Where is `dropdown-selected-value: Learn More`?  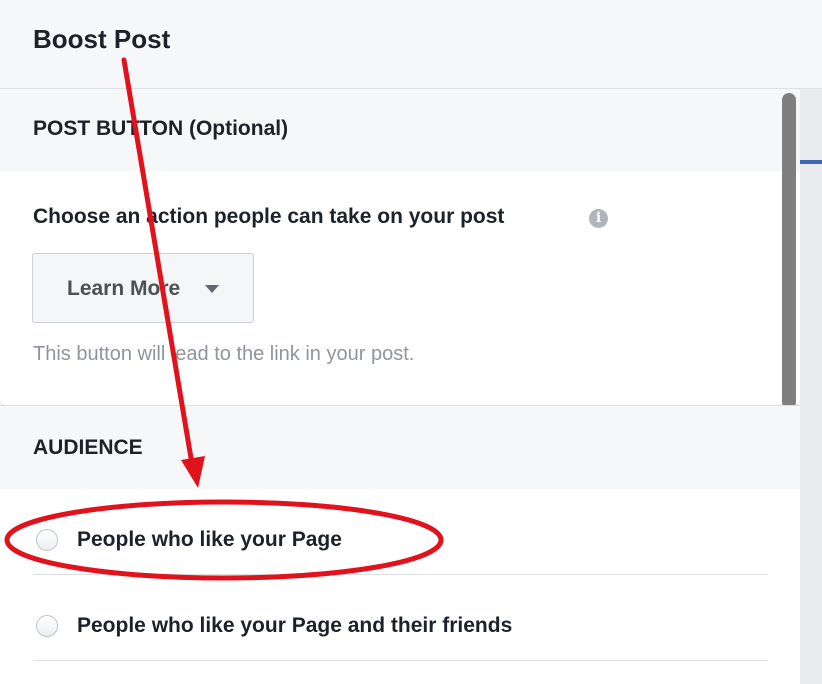 dropdown-selected-value: Learn More is located at coordinates (124, 288).